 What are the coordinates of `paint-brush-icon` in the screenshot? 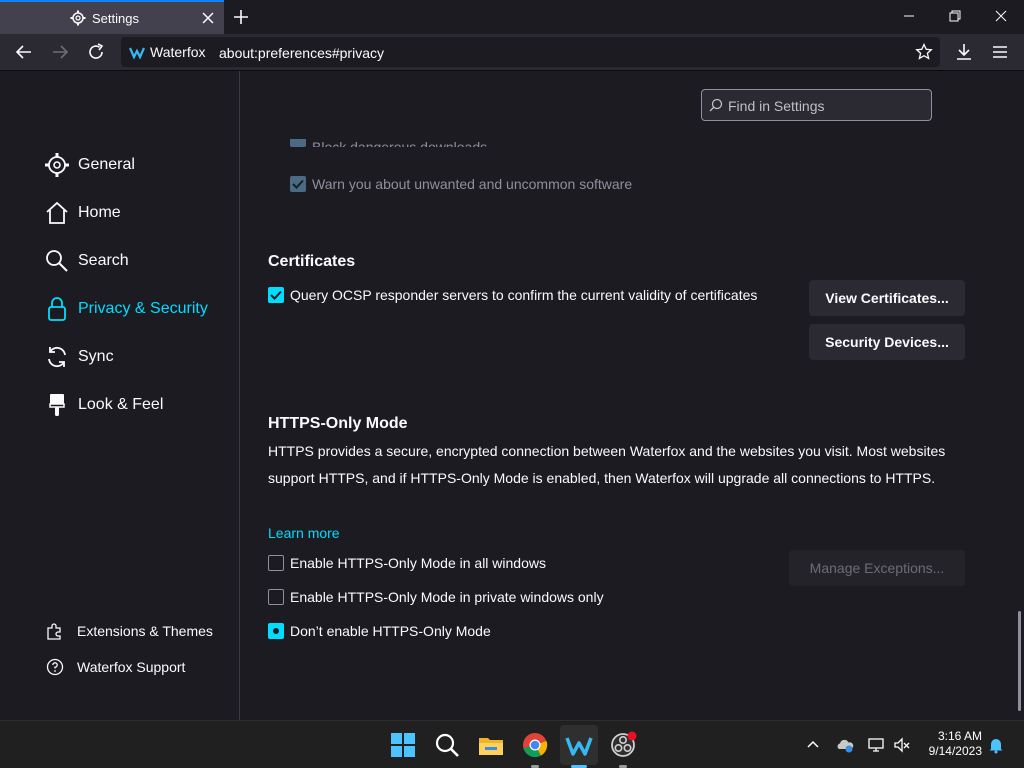 It's located at (57, 405).